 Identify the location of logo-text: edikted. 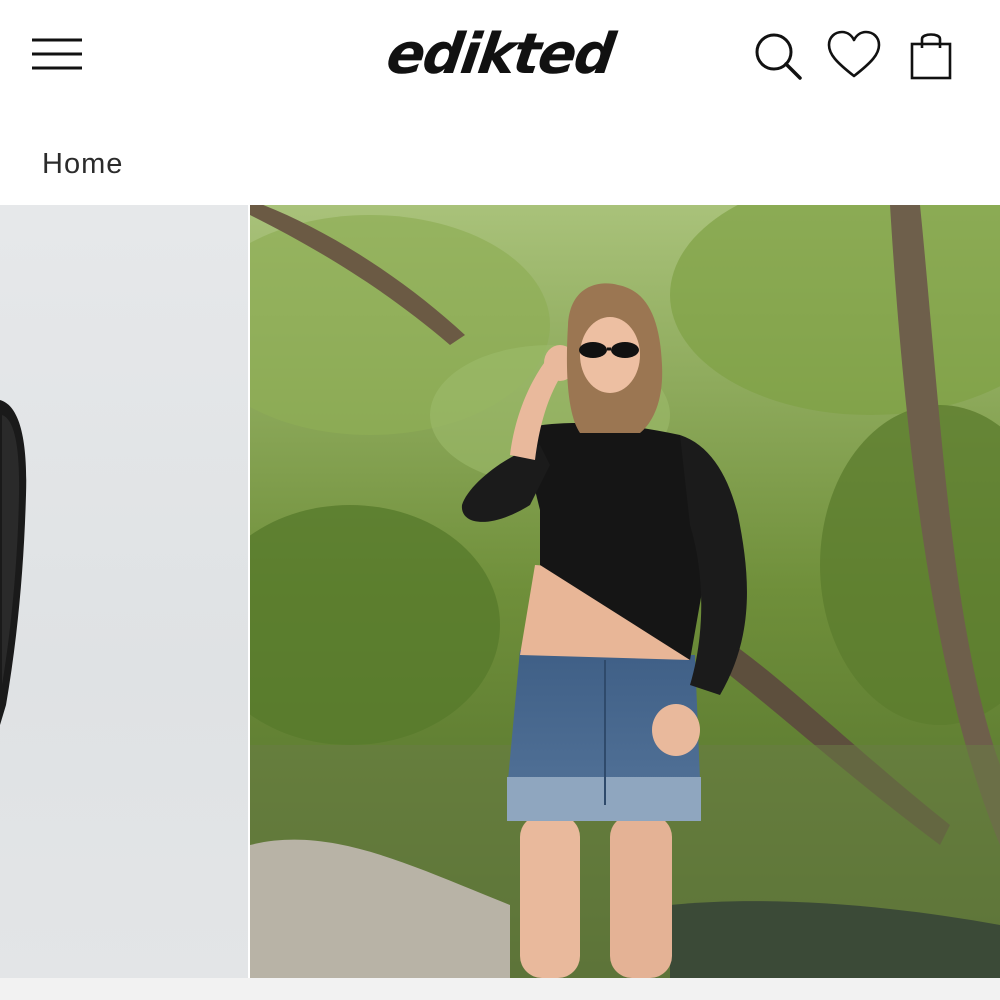
(500, 54).